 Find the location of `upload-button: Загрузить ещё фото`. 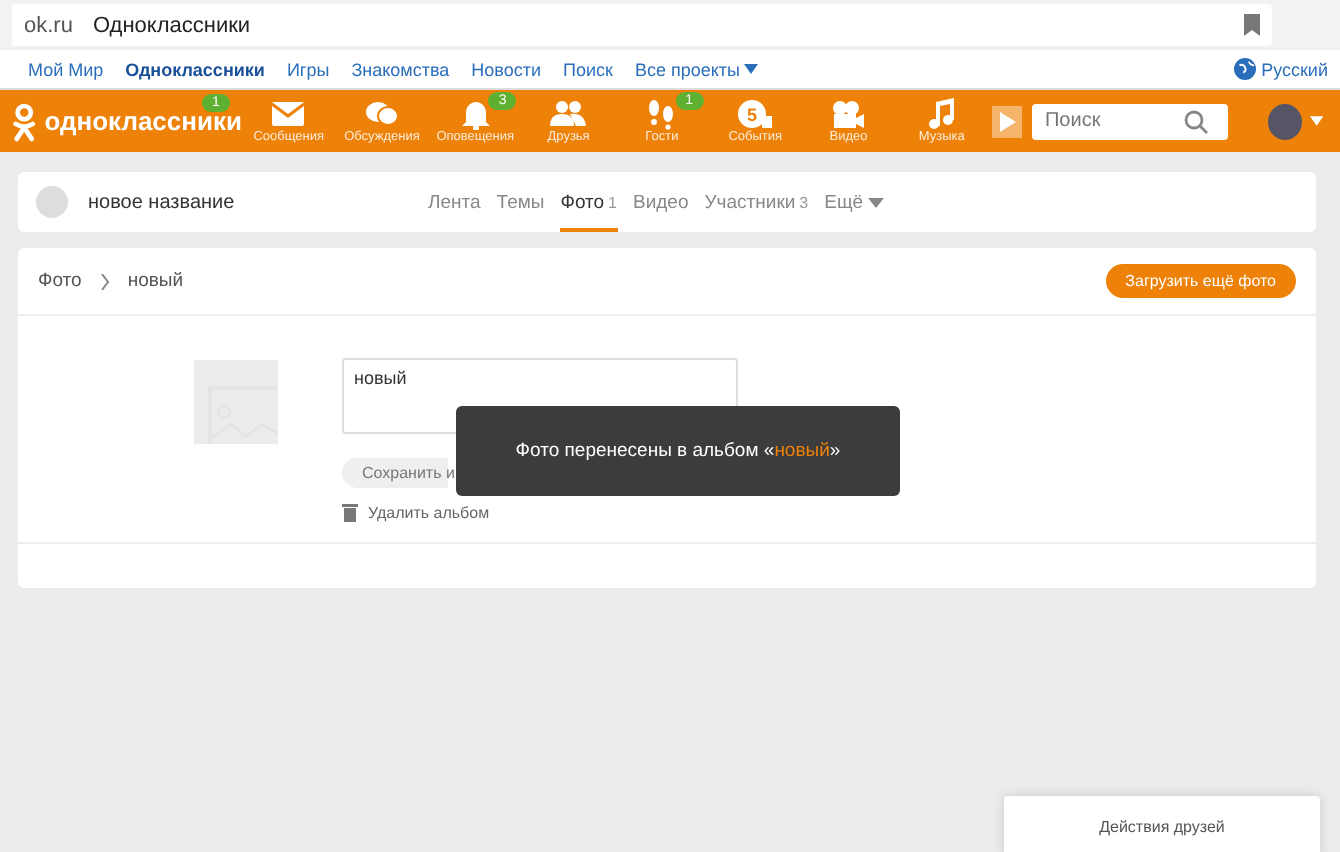

upload-button: Загрузить ещё фото is located at coordinates (1200, 281).